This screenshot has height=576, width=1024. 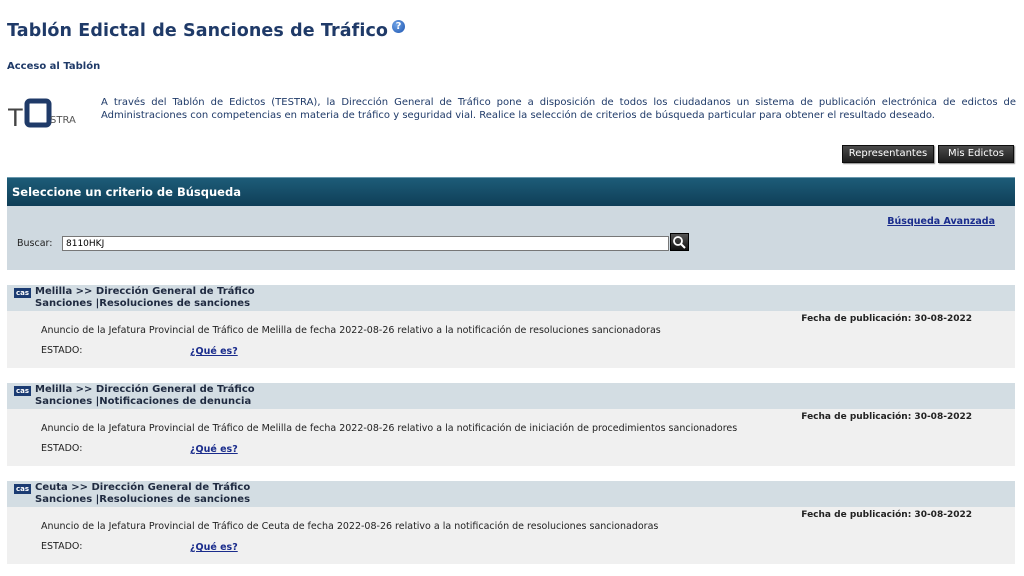 What do you see at coordinates (53, 66) in the screenshot?
I see `access-link: Acceso al Tablón` at bounding box center [53, 66].